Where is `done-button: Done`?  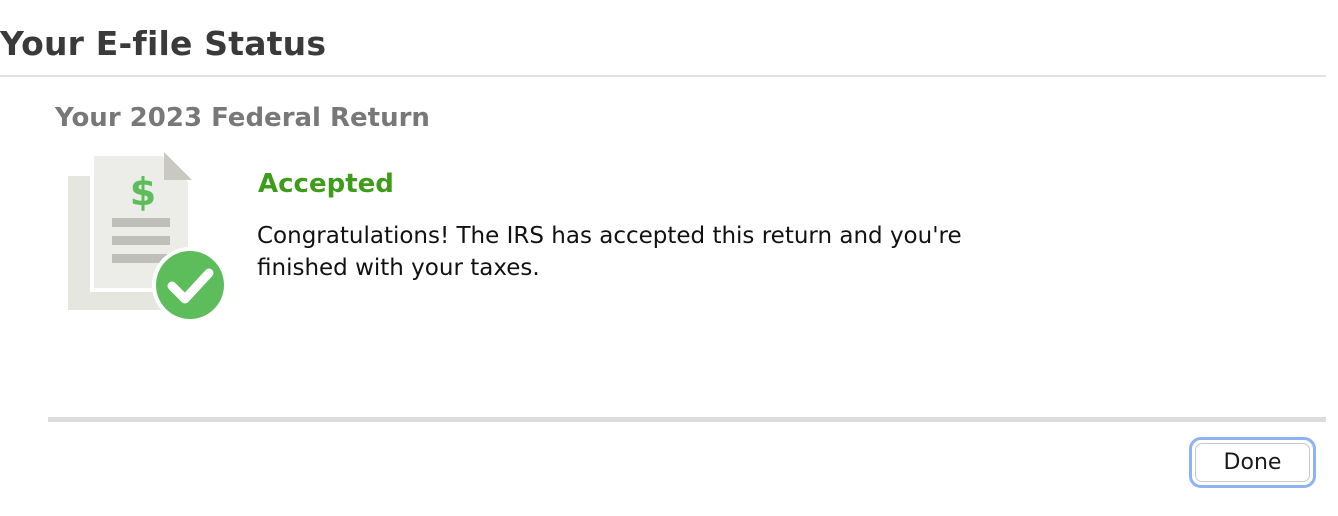
done-button: Done is located at coordinates (1252, 462).